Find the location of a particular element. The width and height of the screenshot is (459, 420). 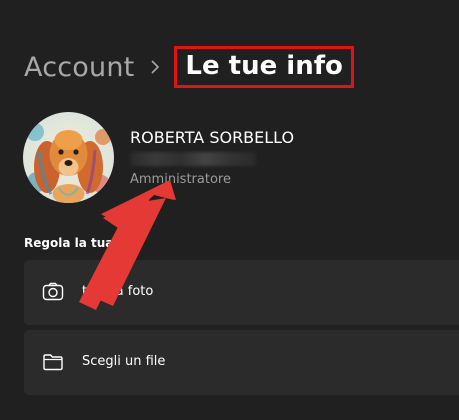

folder-icon is located at coordinates (53, 362).